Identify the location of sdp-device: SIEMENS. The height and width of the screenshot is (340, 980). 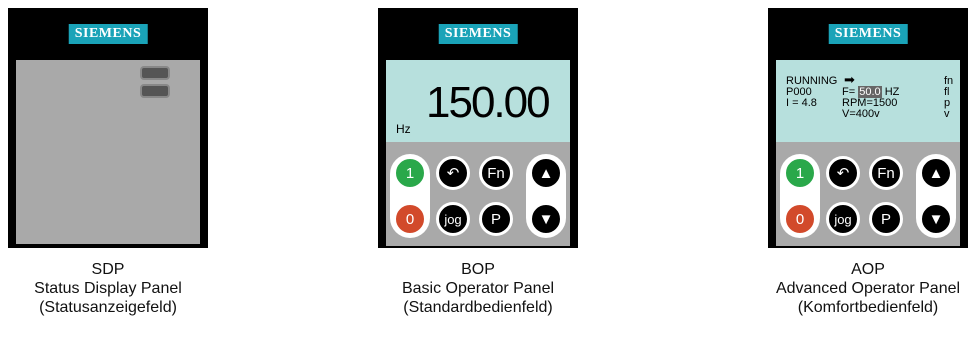
(108, 128).